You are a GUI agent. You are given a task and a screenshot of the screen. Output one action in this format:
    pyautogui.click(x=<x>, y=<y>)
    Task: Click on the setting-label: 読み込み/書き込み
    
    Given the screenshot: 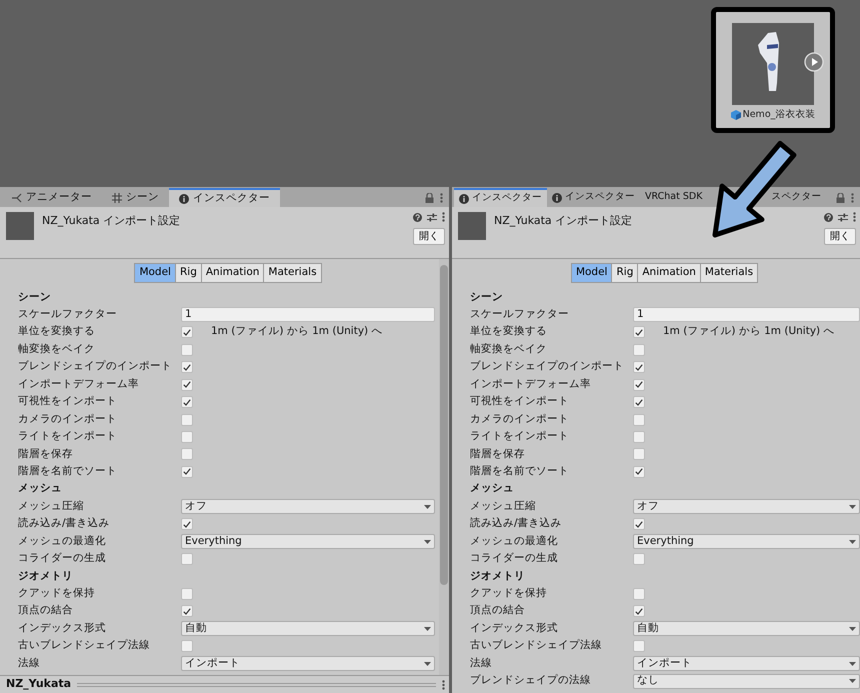 What is the action you would take?
    pyautogui.click(x=516, y=524)
    